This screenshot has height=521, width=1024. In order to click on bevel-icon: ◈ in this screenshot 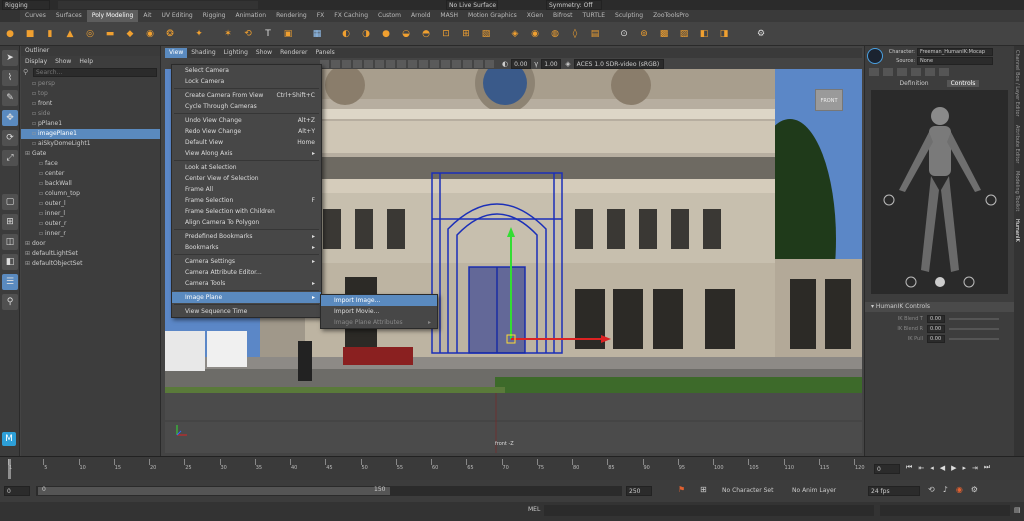, I will do `click(515, 34)`.